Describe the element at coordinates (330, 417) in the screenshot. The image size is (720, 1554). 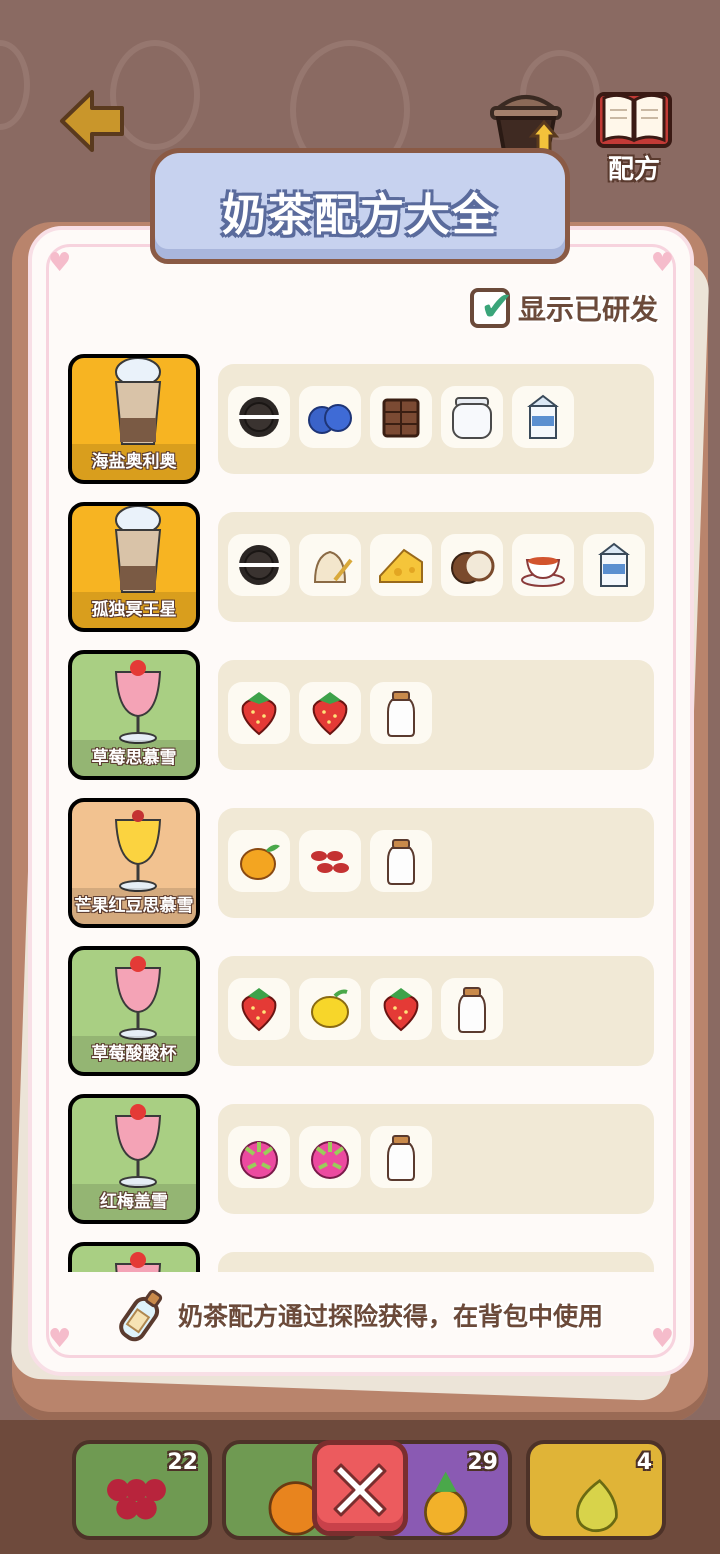
I see `blueberry-icon` at that location.